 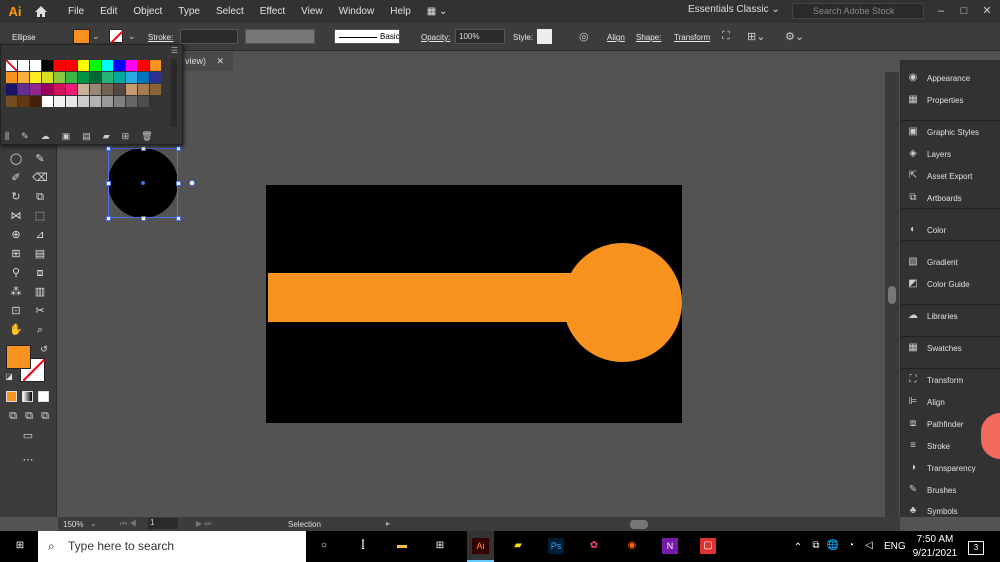 I want to click on workspace-switcher: Essentials Classic ⌄, so click(x=734, y=9).